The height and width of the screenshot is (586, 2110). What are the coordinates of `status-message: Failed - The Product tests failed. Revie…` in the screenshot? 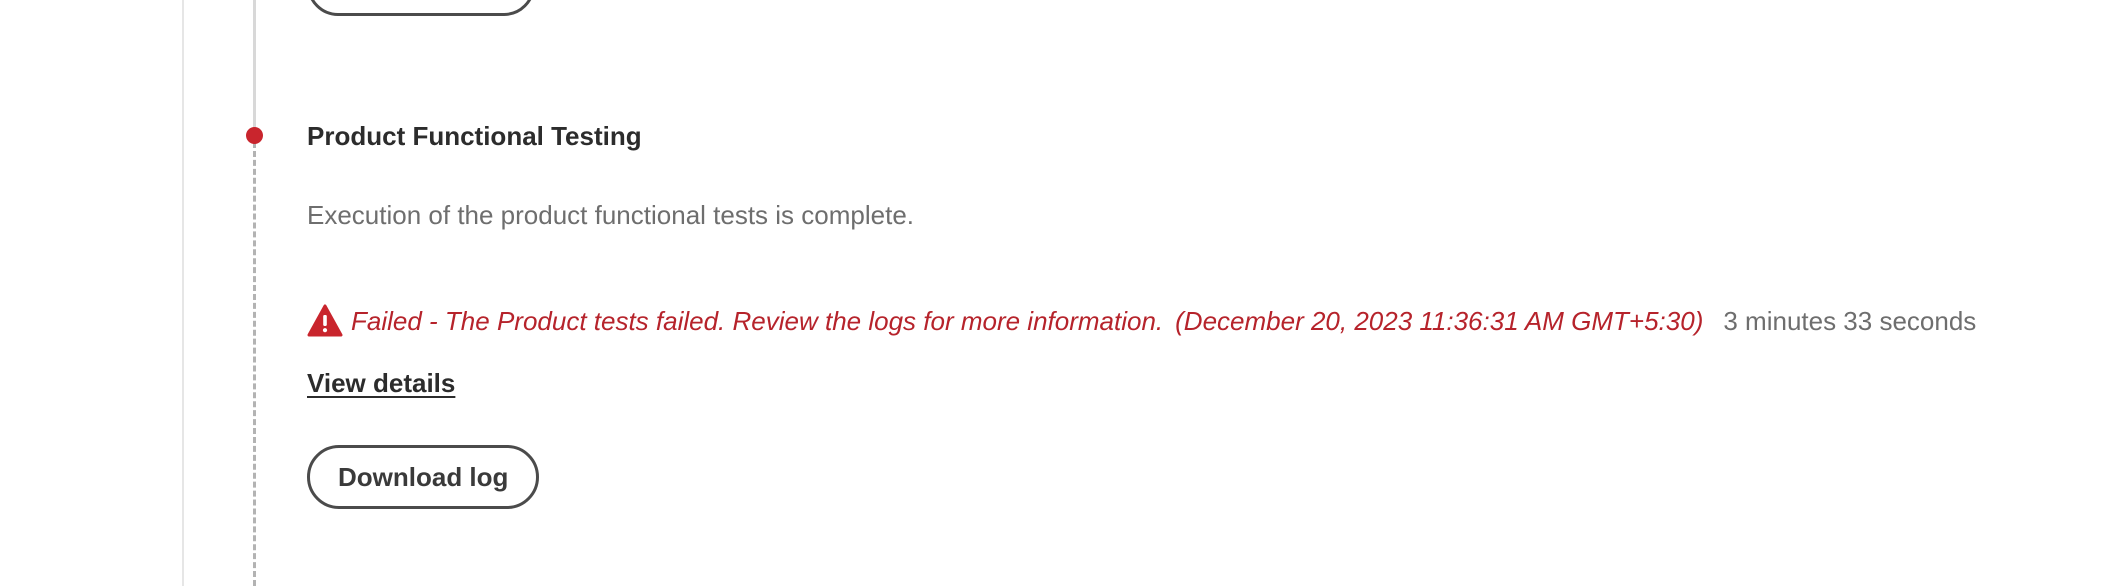 It's located at (757, 320).